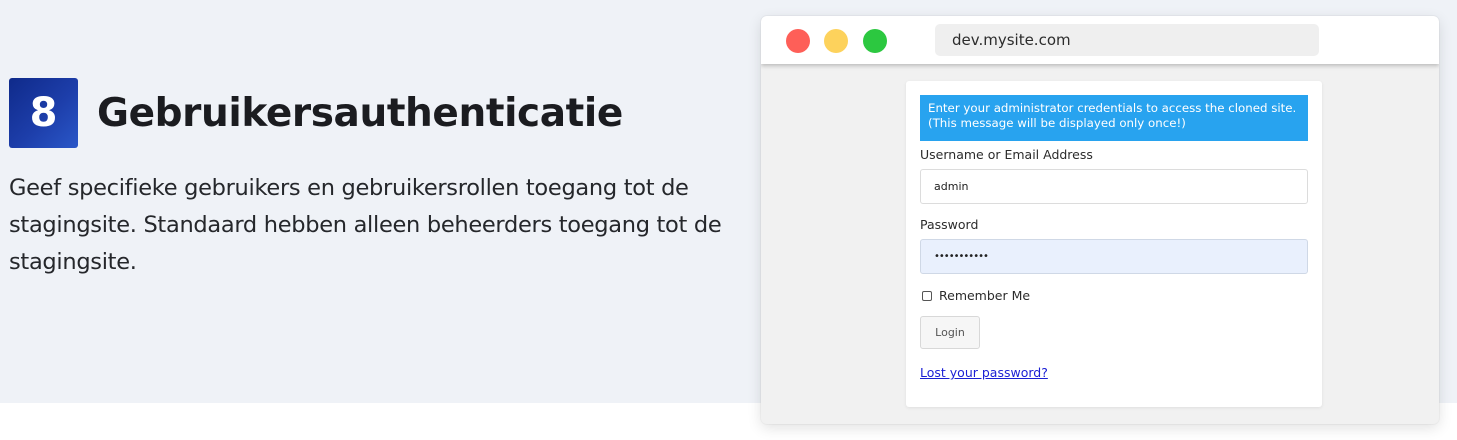 The image size is (1457, 440). Describe the element at coordinates (984, 372) in the screenshot. I see `lost-password-link: Lost your password?` at that location.